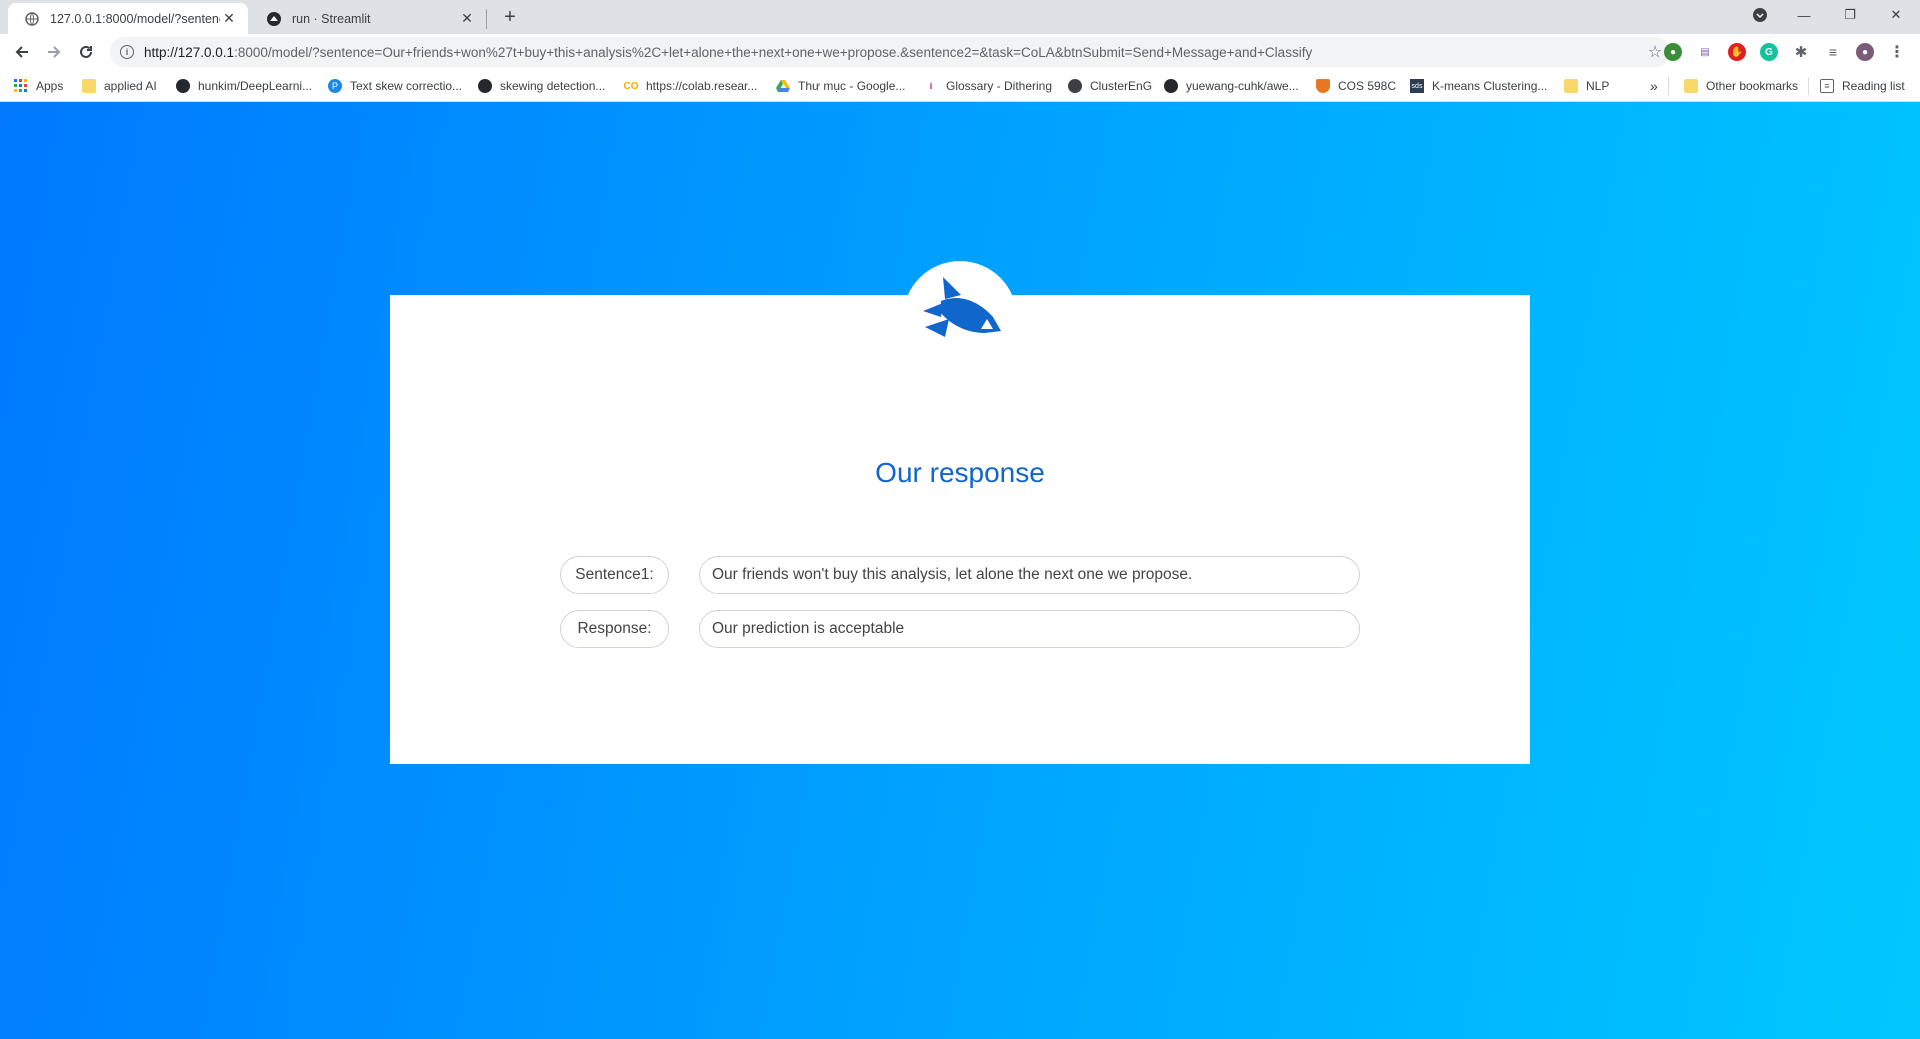 Image resolution: width=1920 pixels, height=1039 pixels. I want to click on minimize-button: —, so click(1804, 15).